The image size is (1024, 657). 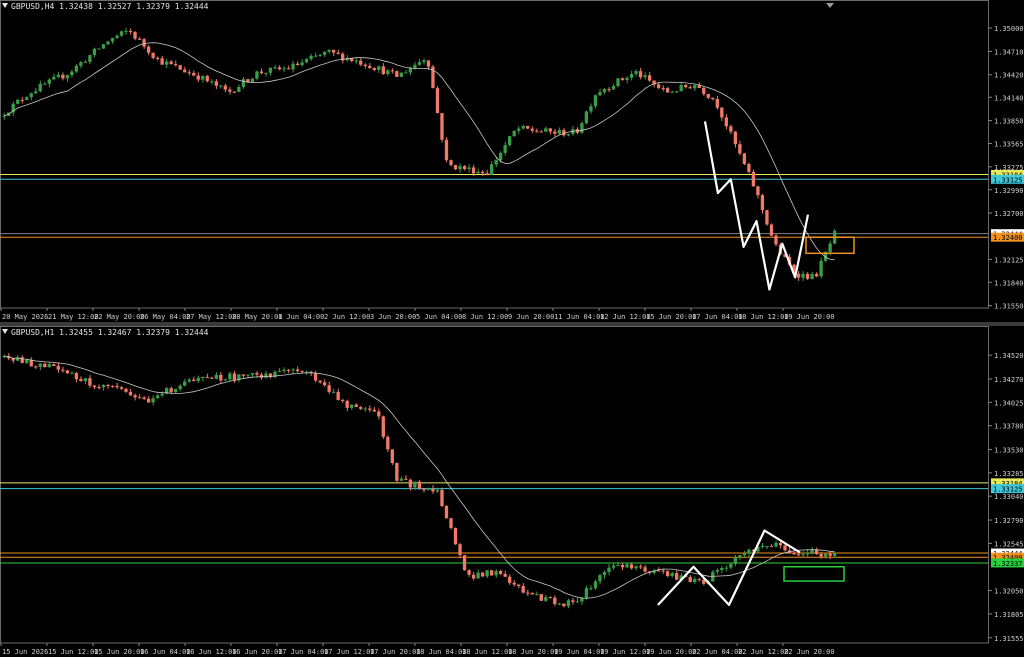 What do you see at coordinates (809, 652) in the screenshot?
I see `time-axis-label: 22 Jun 20:00` at bounding box center [809, 652].